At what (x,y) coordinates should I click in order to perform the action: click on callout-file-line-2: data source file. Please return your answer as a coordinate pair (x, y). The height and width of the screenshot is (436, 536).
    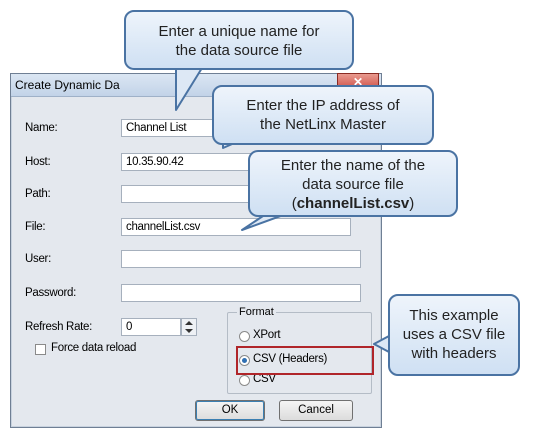
    Looking at the image, I should click on (353, 184).